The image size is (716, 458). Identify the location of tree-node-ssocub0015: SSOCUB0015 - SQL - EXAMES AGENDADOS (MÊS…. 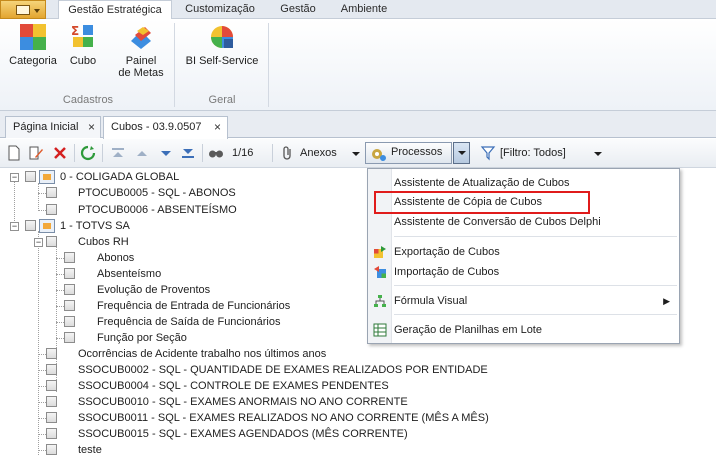
(250, 434).